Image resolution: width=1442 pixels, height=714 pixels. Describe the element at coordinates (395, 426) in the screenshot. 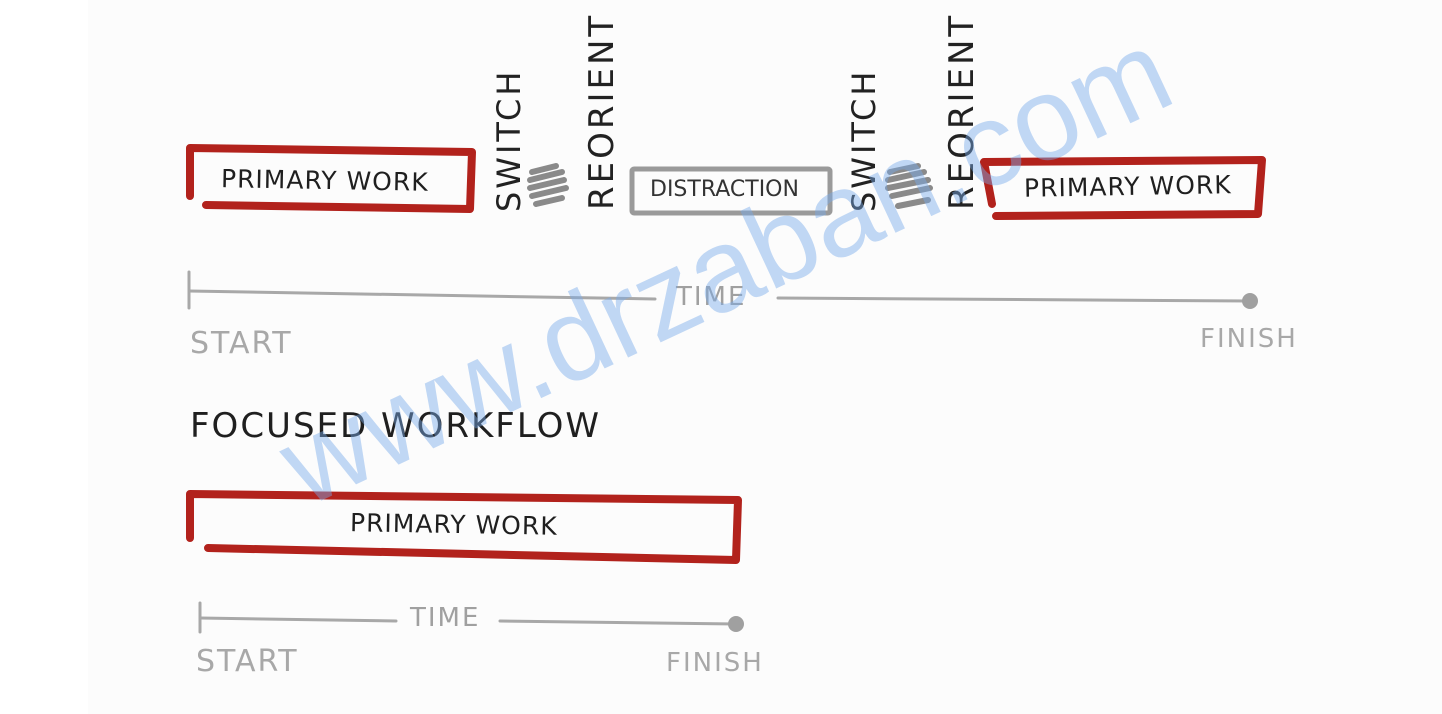

I see `focused-workflow-heading: FOCUSED WORKFLOW` at that location.